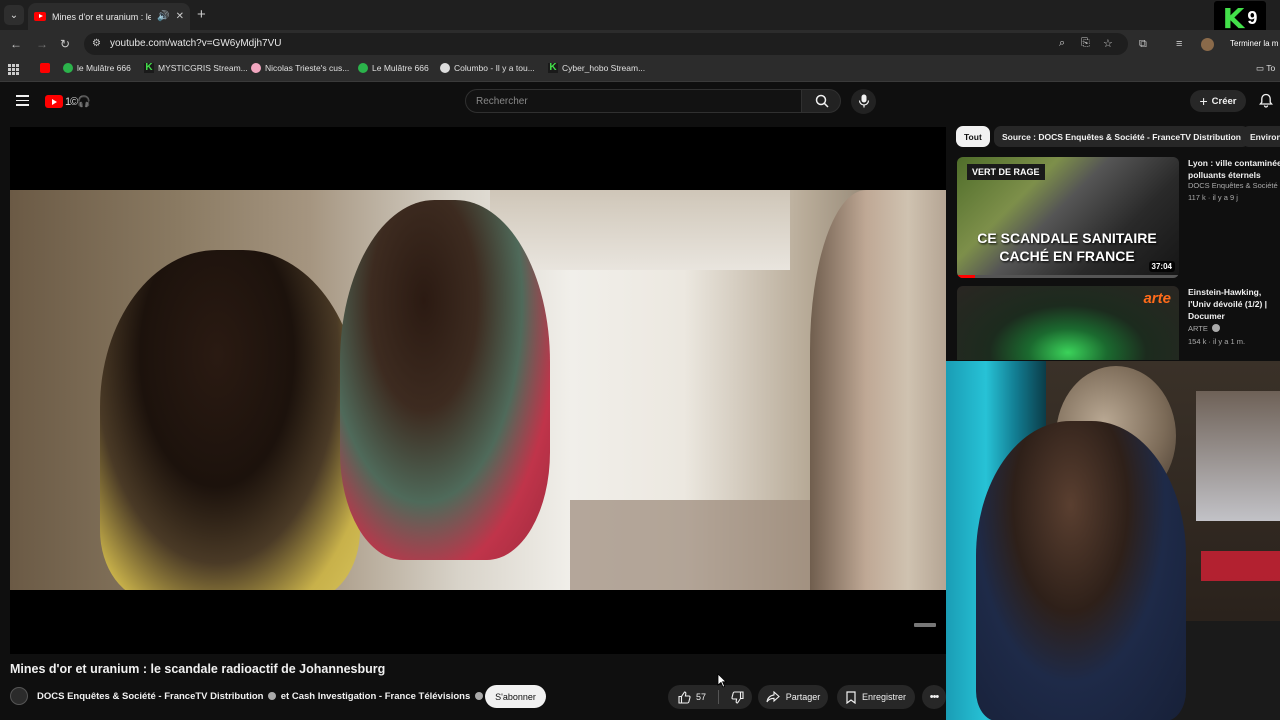 The width and height of the screenshot is (1280, 720). Describe the element at coordinates (1068, 323) in the screenshot. I see `video-thumbnail: arte` at that location.